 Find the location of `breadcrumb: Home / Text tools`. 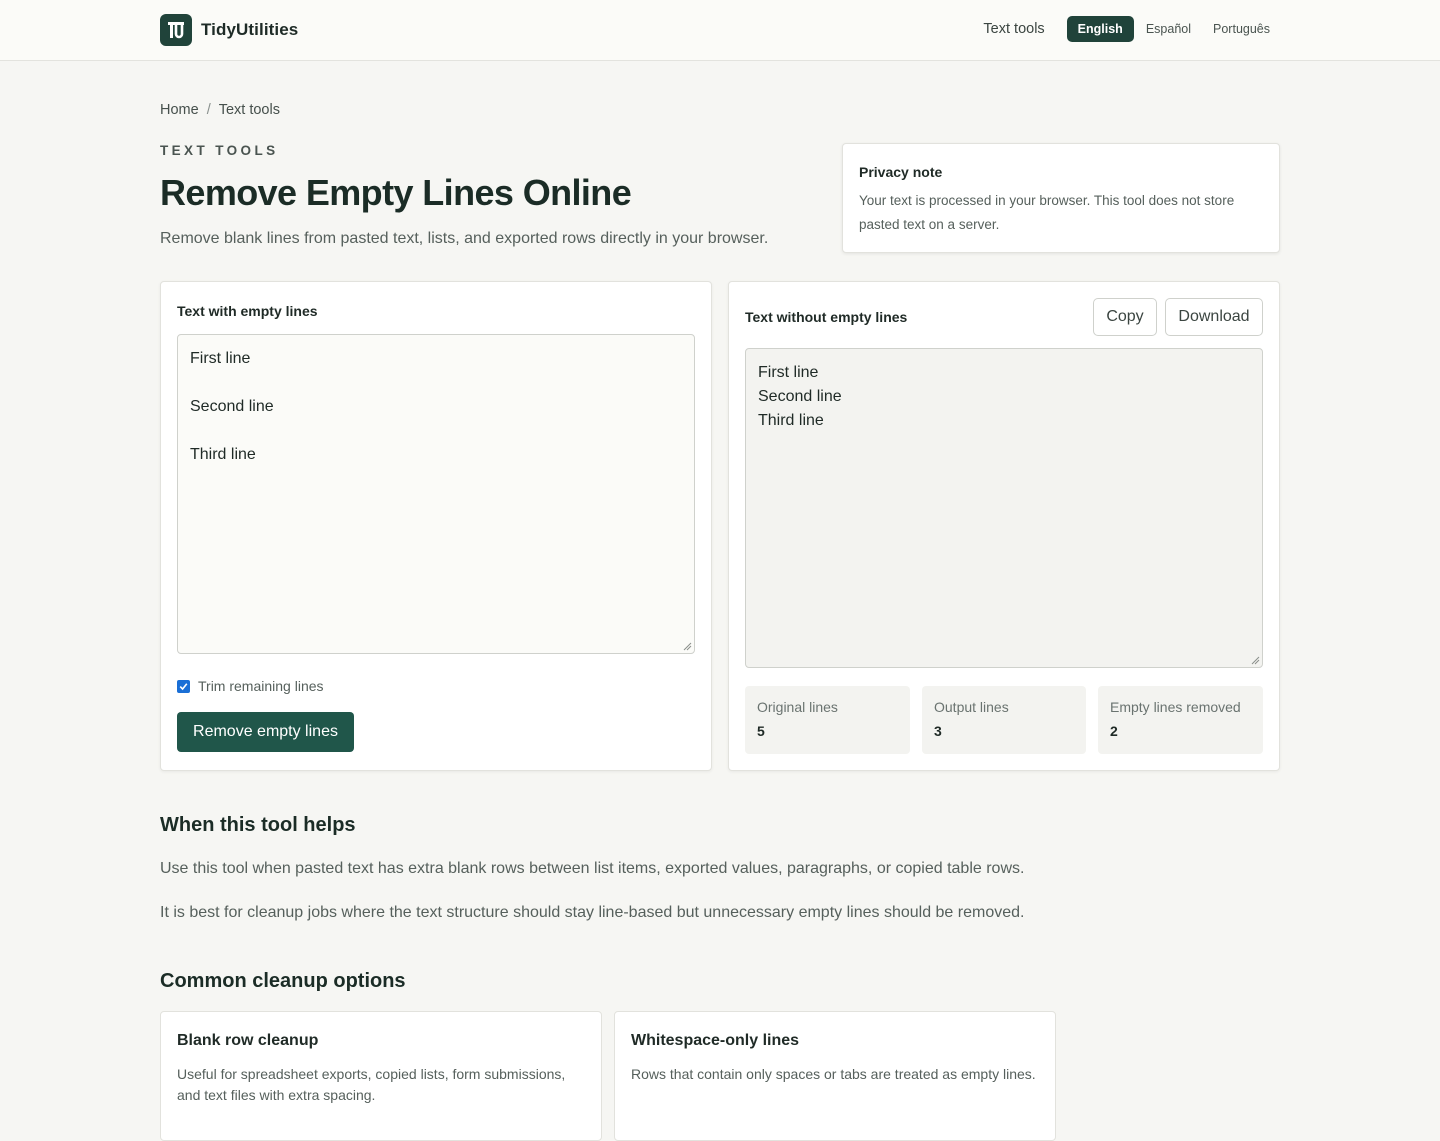

breadcrumb: Home / Text tools is located at coordinates (220, 110).